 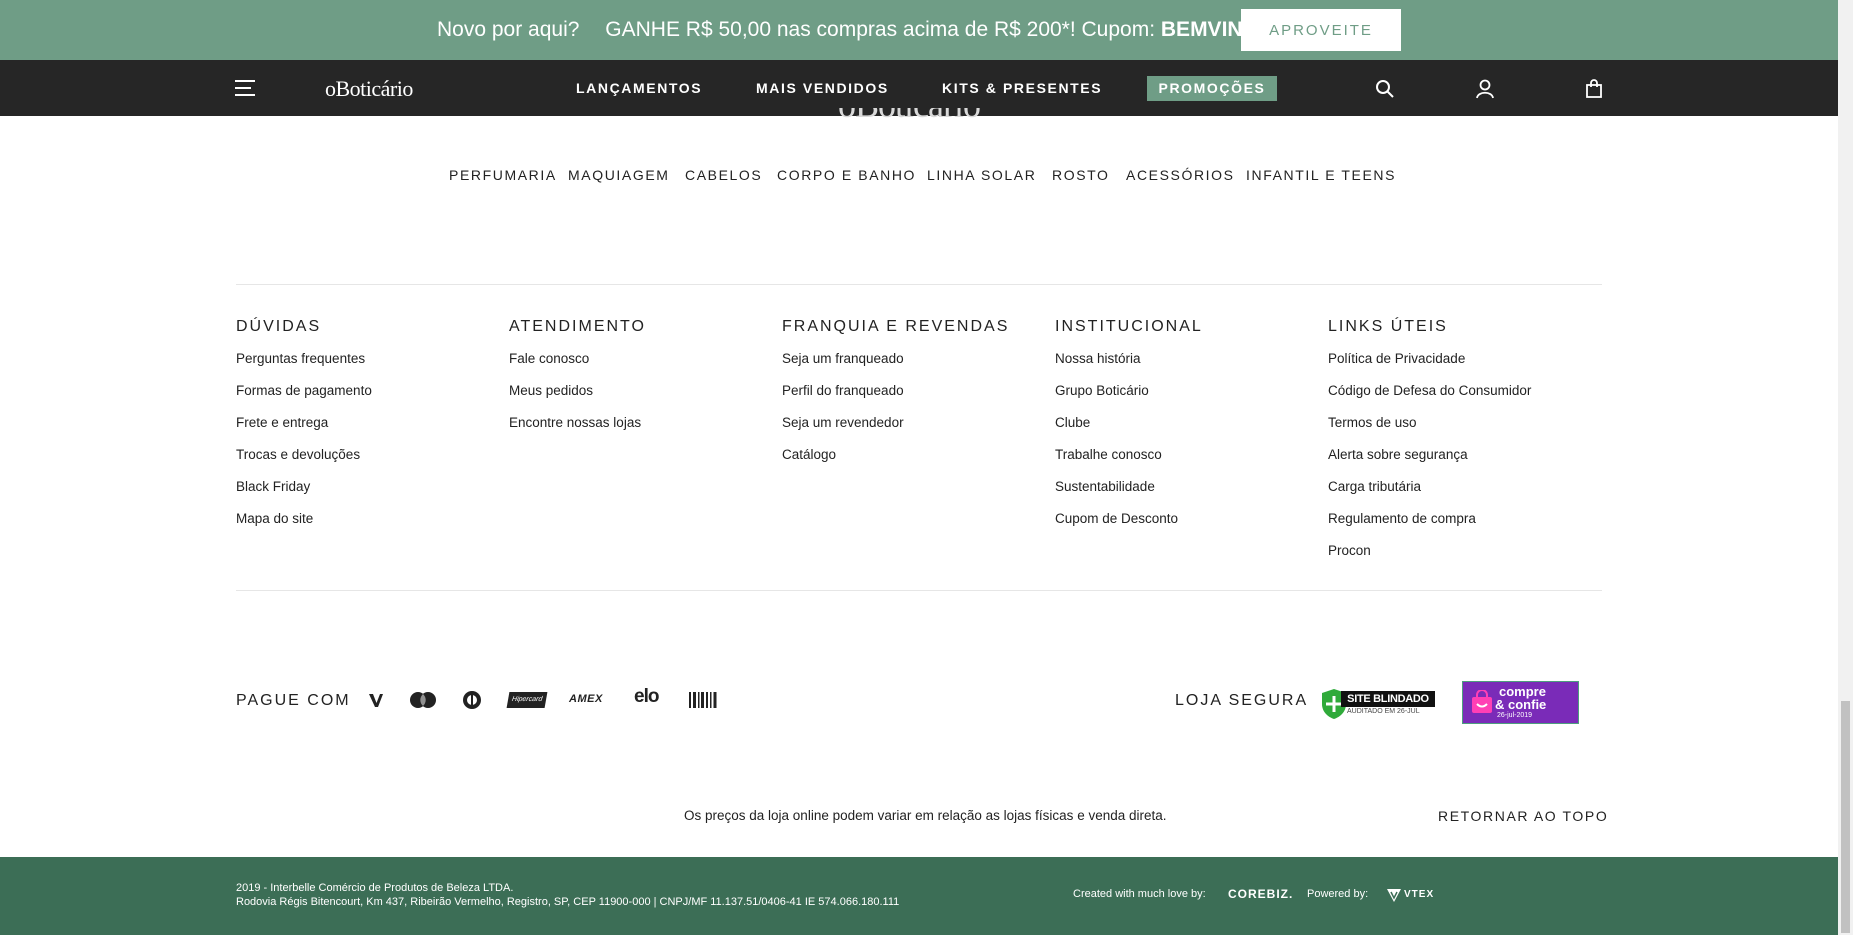 What do you see at coordinates (282, 422) in the screenshot?
I see `link-frete-entrega: Frete e entrega` at bounding box center [282, 422].